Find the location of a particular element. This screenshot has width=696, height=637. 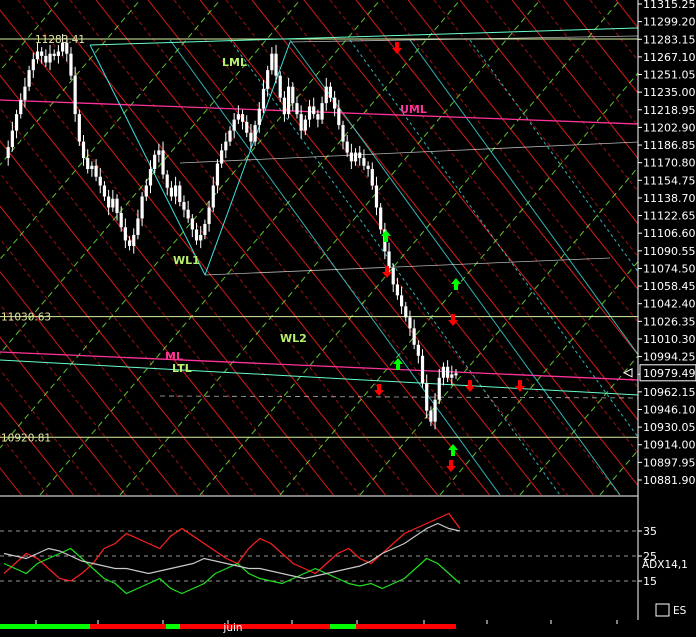

instrument-label: ES is located at coordinates (680, 611).